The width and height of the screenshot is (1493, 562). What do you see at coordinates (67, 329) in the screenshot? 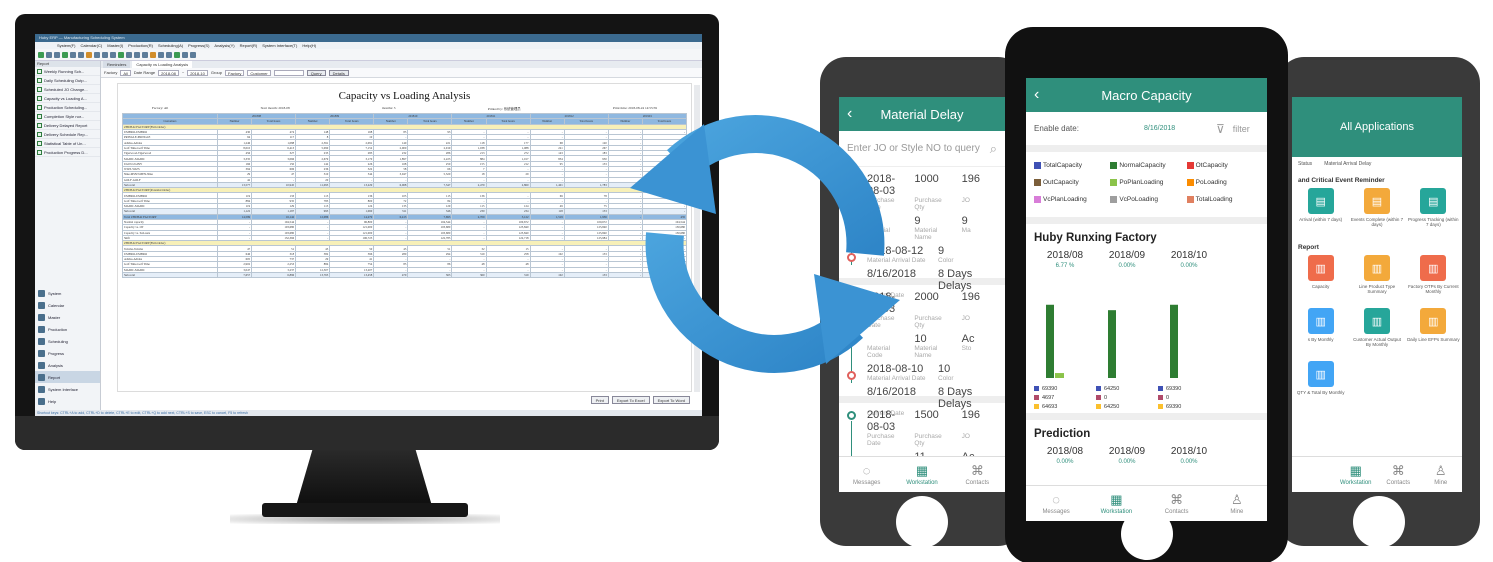
I see `nav-item-production: Production` at bounding box center [67, 329].